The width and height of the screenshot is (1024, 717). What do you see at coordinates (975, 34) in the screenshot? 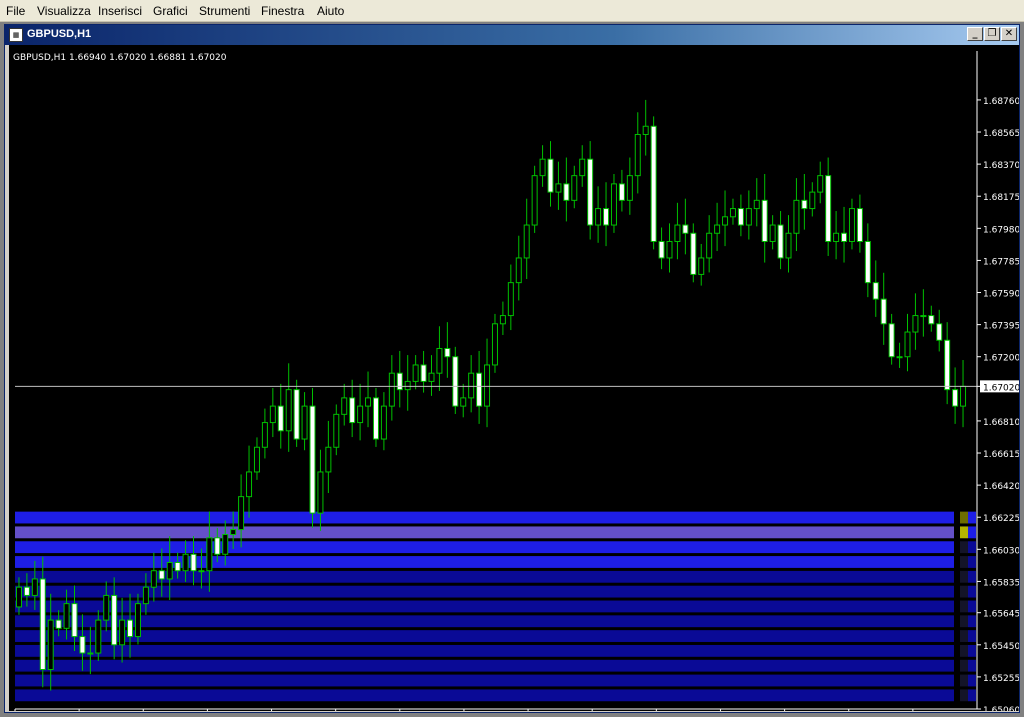
I see `minimize-icon: _` at bounding box center [975, 34].